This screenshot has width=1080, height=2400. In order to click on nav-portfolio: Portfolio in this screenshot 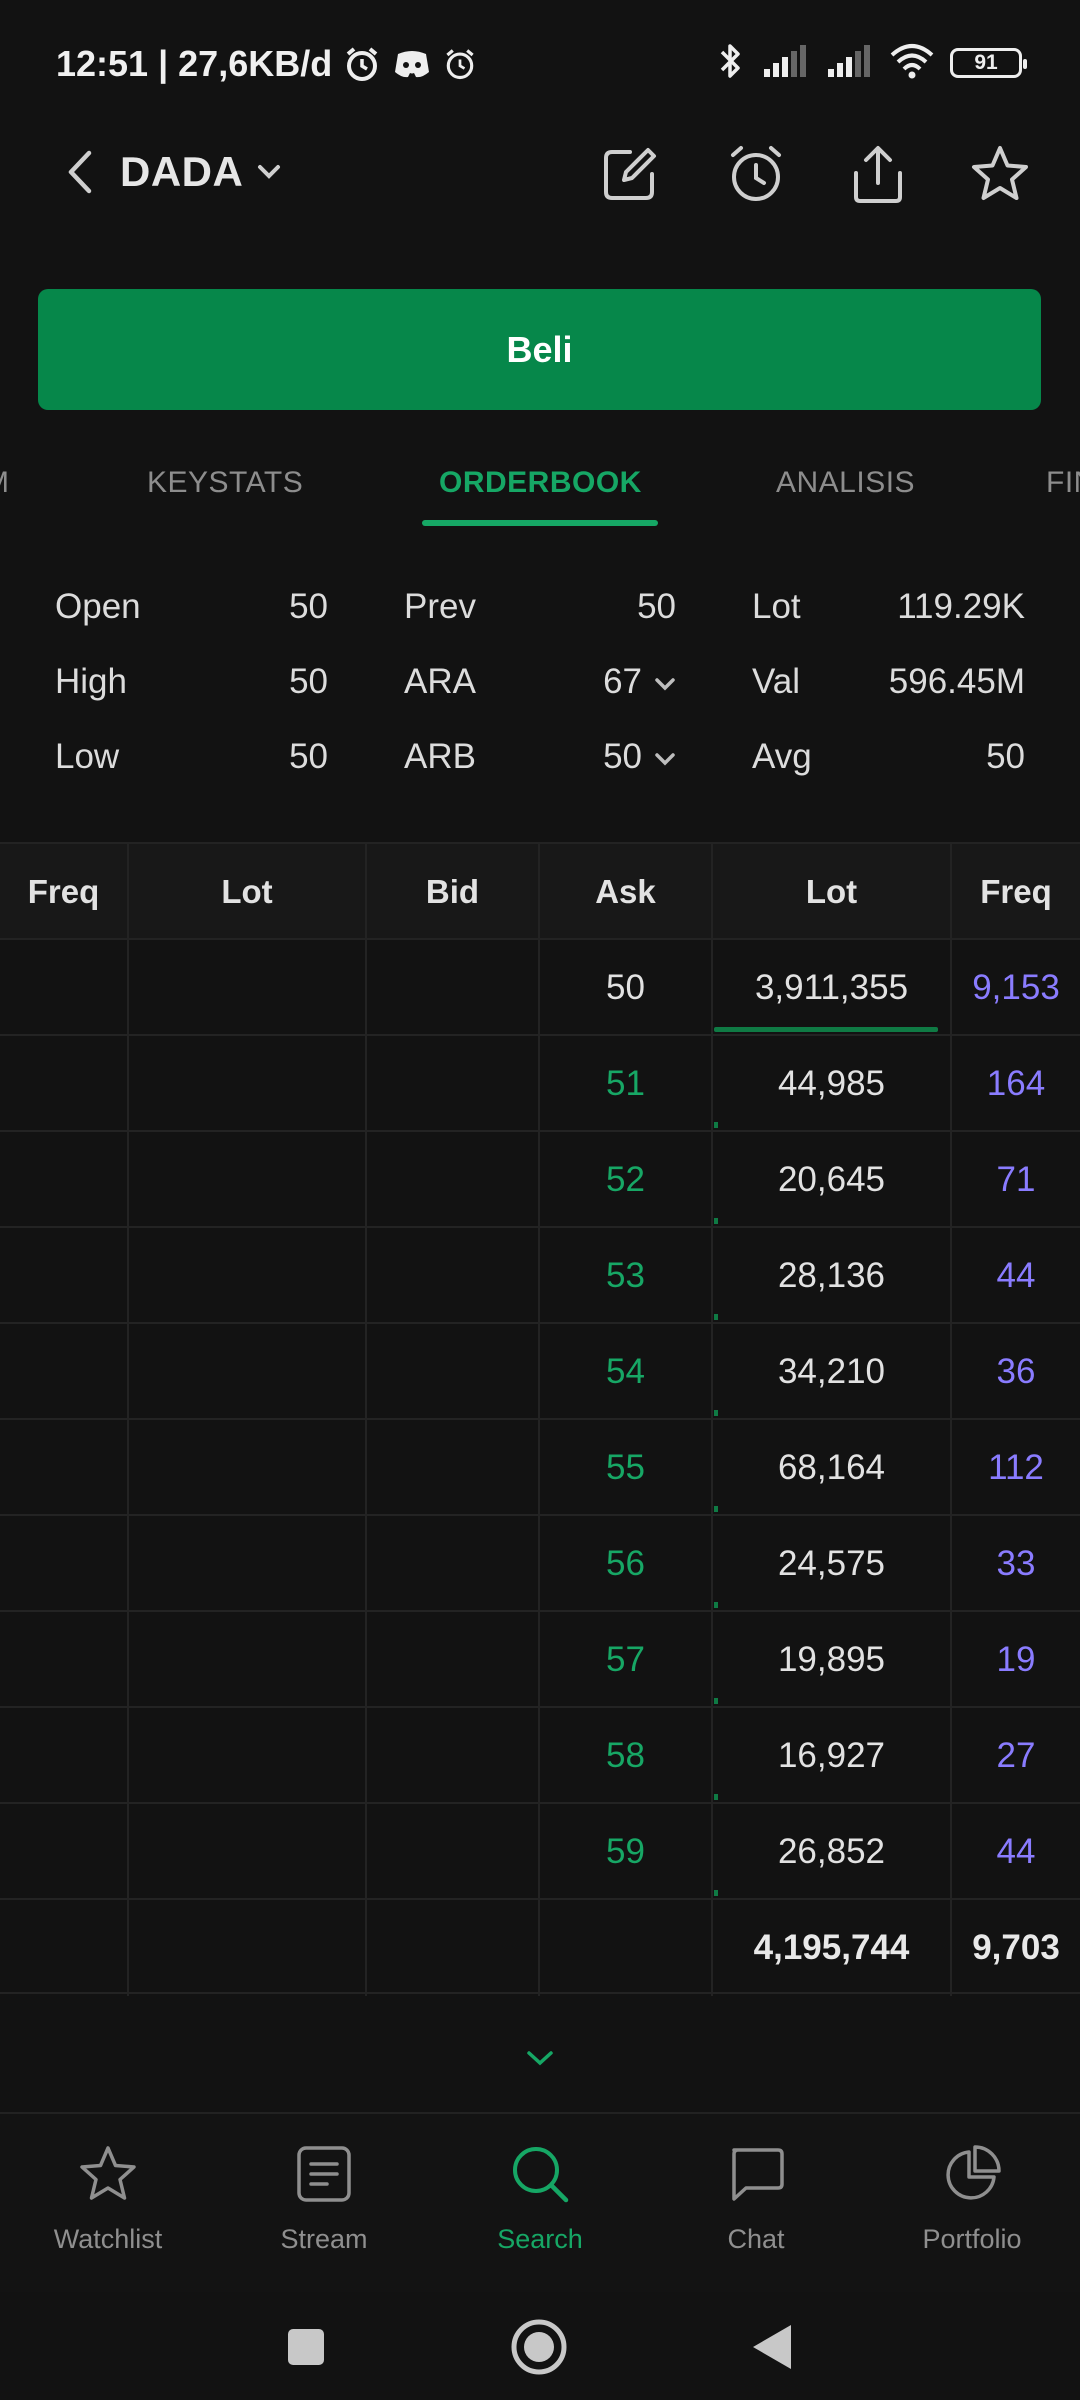, I will do `click(972, 2207)`.